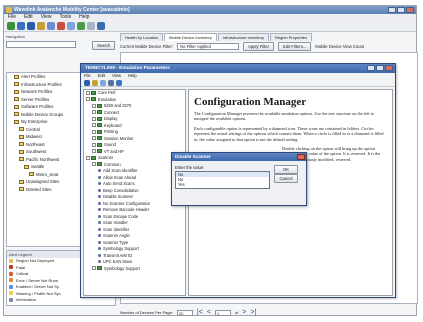  Describe the element at coordinates (392, 10) in the screenshot. I see `minimize-button` at that location.